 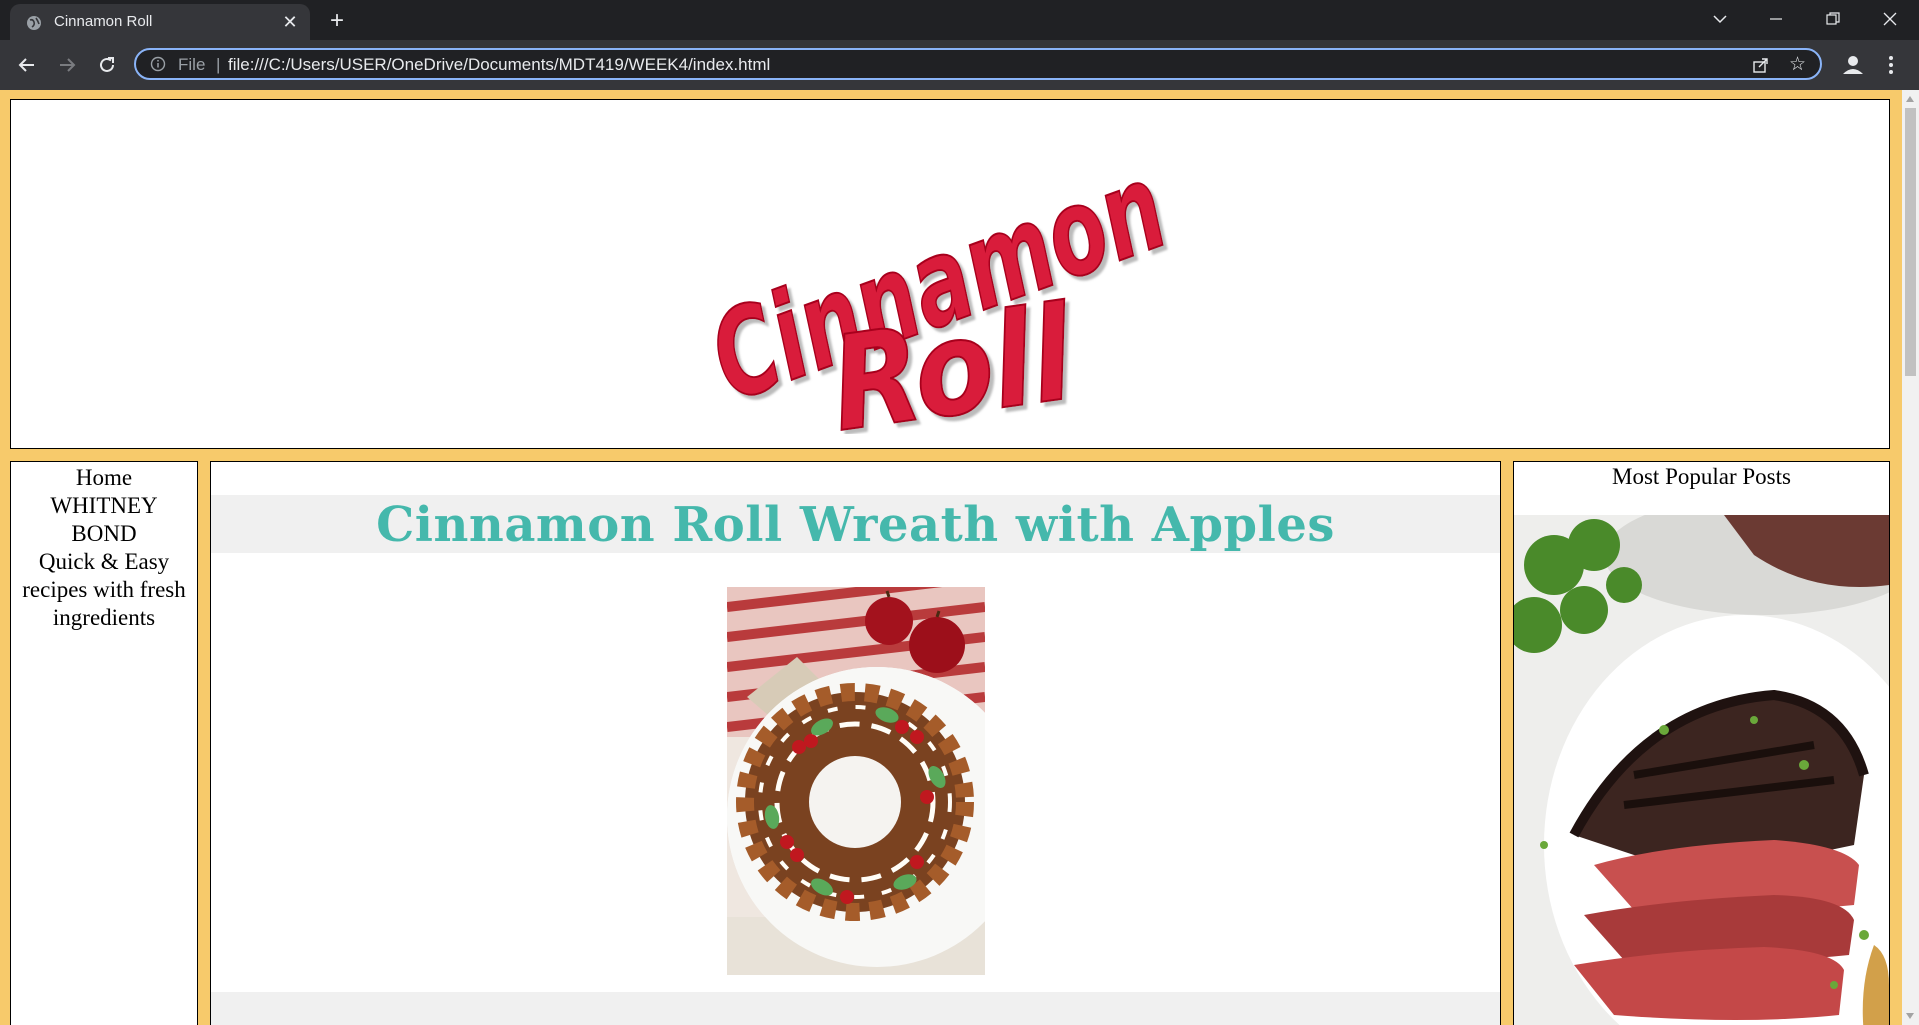 What do you see at coordinates (160, 22) in the screenshot?
I see `browser-tab: Cinnamon Roll ✕` at bounding box center [160, 22].